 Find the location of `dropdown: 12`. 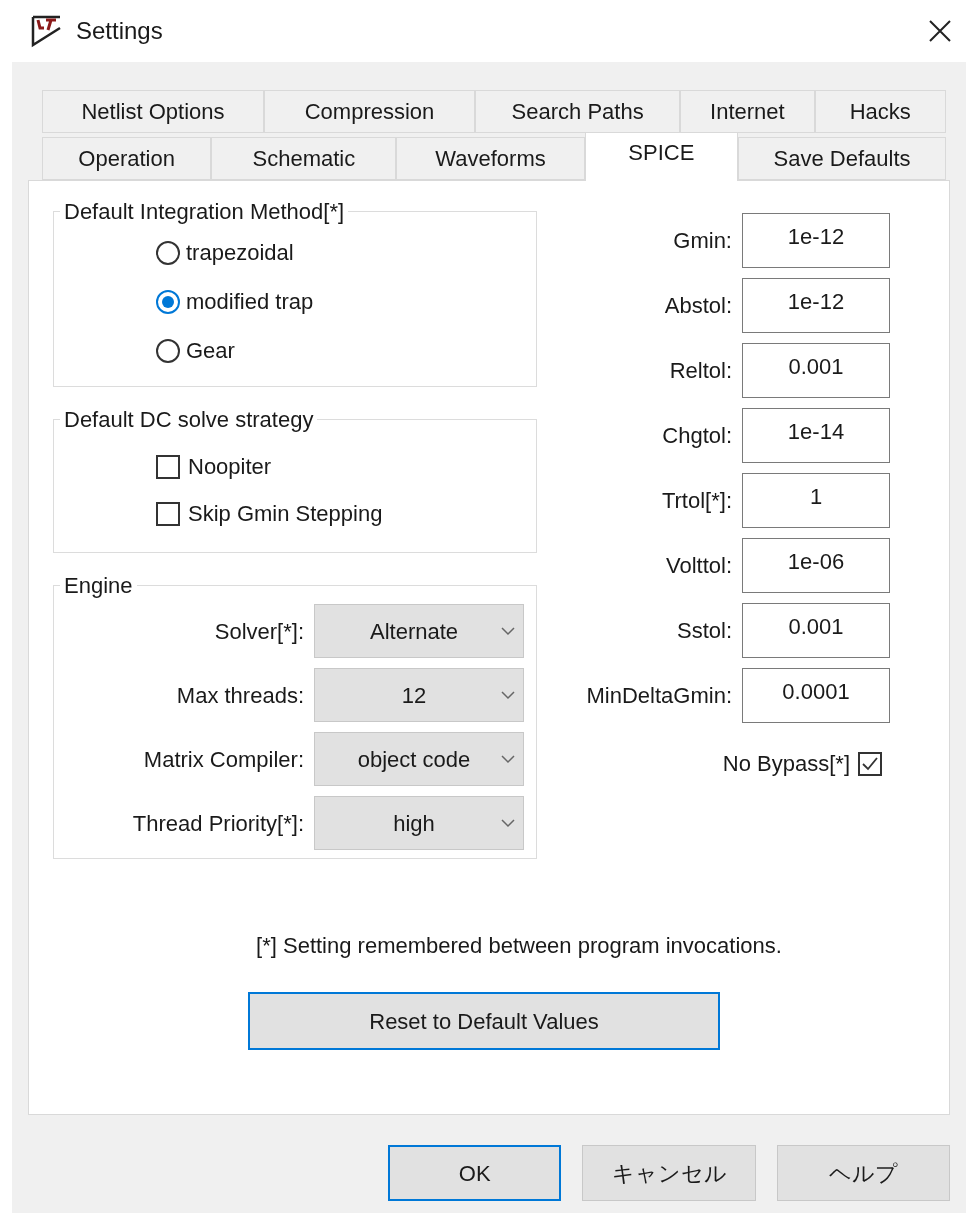

dropdown: 12 is located at coordinates (419, 695).